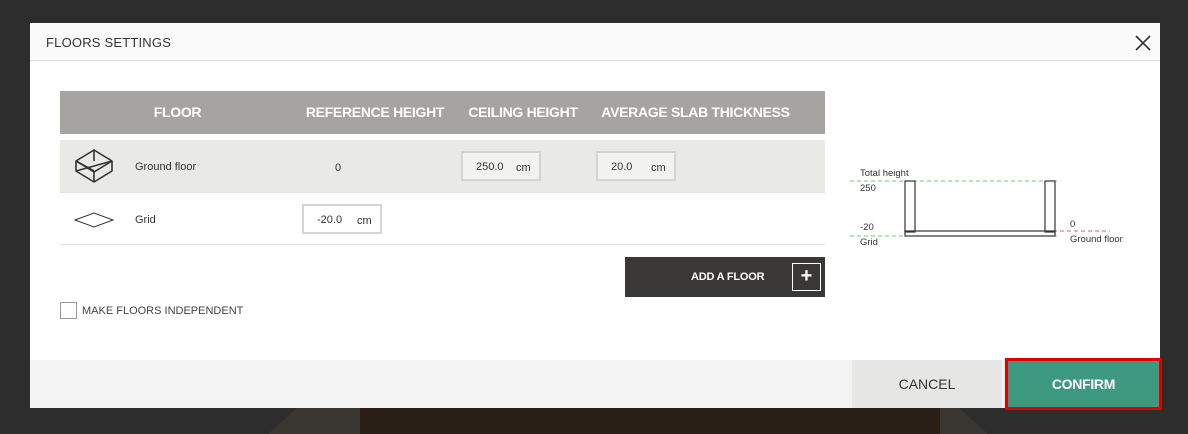 This screenshot has height=434, width=1188. I want to click on left-wall, so click(910, 206).